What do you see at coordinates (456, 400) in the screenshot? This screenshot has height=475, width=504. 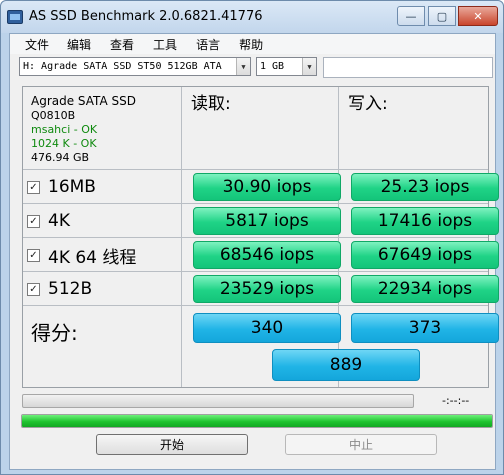 I see `elapsed-time: -:--:--` at bounding box center [456, 400].